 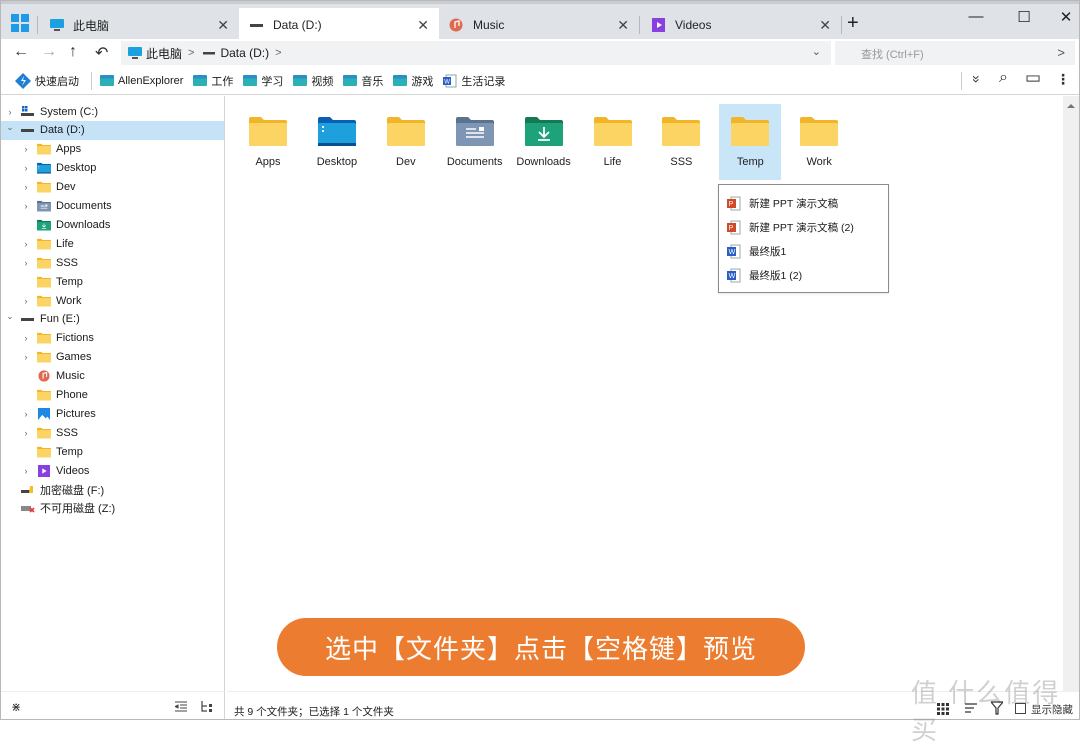 What do you see at coordinates (112, 376) in the screenshot?
I see `sidebar-item-music: Music` at bounding box center [112, 376].